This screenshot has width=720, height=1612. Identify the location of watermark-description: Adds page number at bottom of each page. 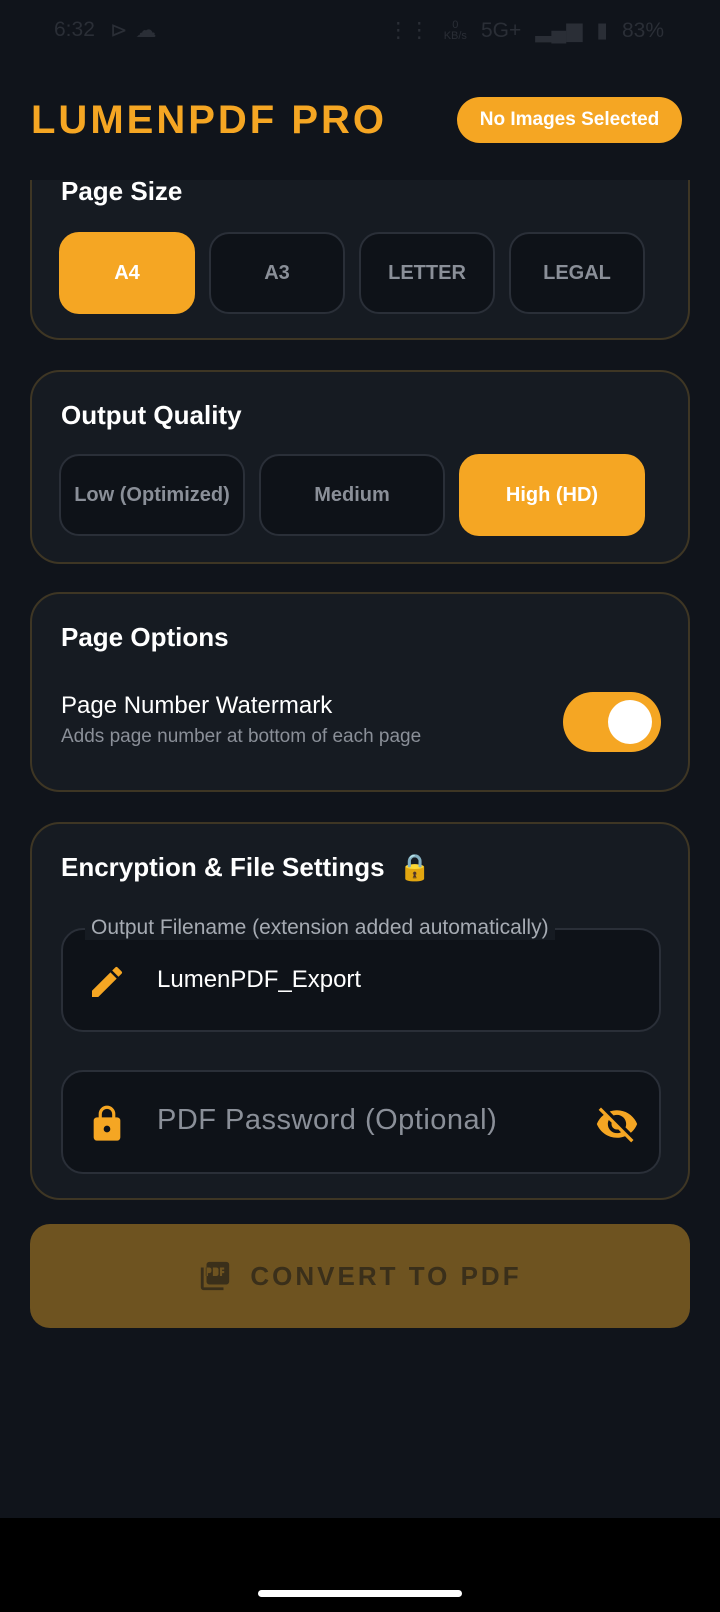
(241, 736).